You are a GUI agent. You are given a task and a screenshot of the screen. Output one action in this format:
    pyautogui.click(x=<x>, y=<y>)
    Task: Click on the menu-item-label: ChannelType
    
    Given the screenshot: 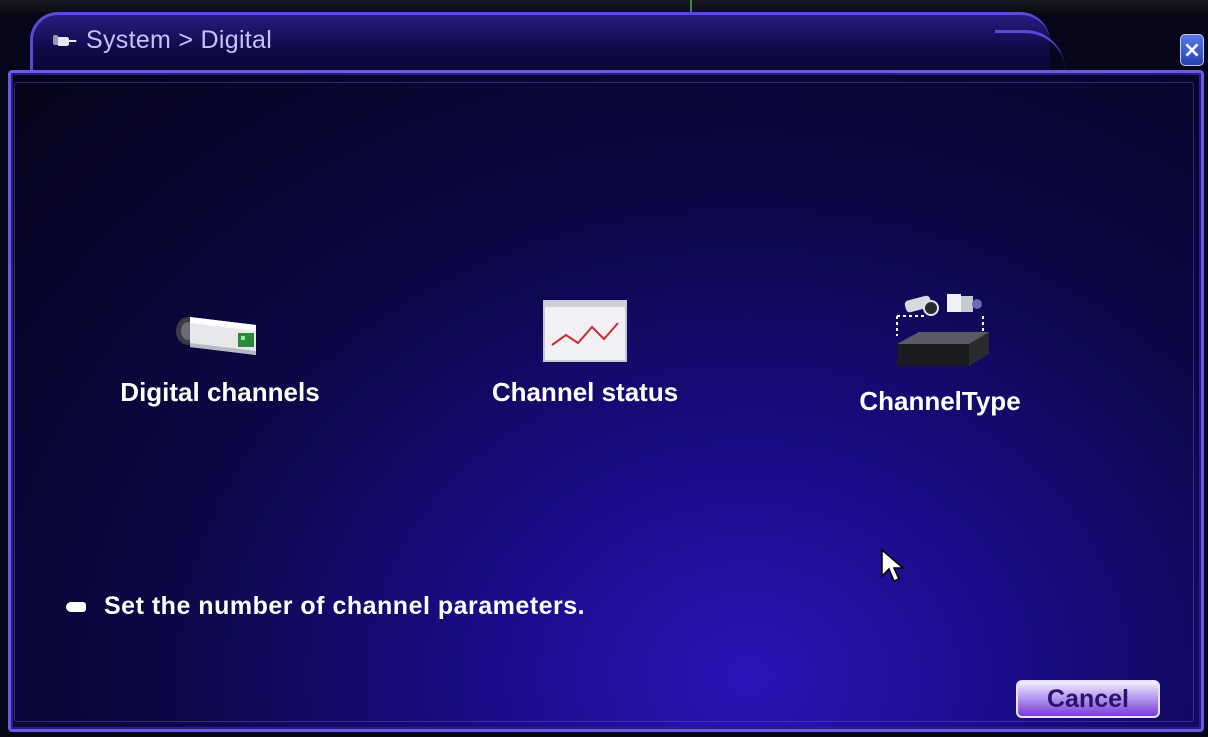 What is the action you would take?
    pyautogui.click(x=940, y=401)
    